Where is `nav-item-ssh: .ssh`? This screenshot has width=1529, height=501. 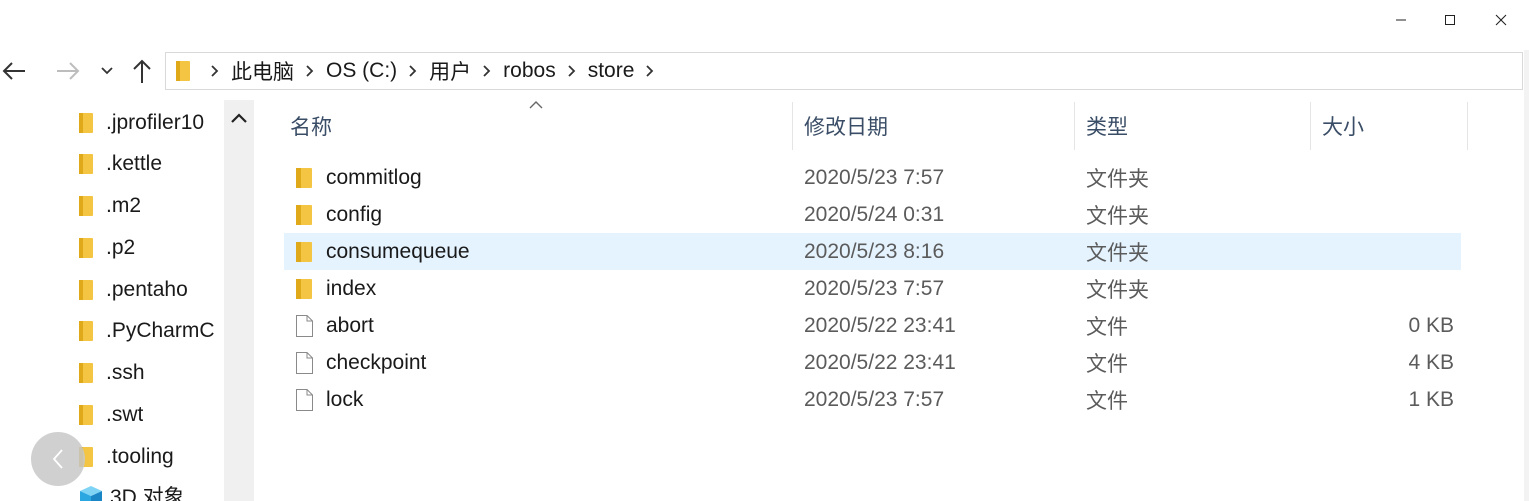 nav-item-ssh: .ssh is located at coordinates (111, 373).